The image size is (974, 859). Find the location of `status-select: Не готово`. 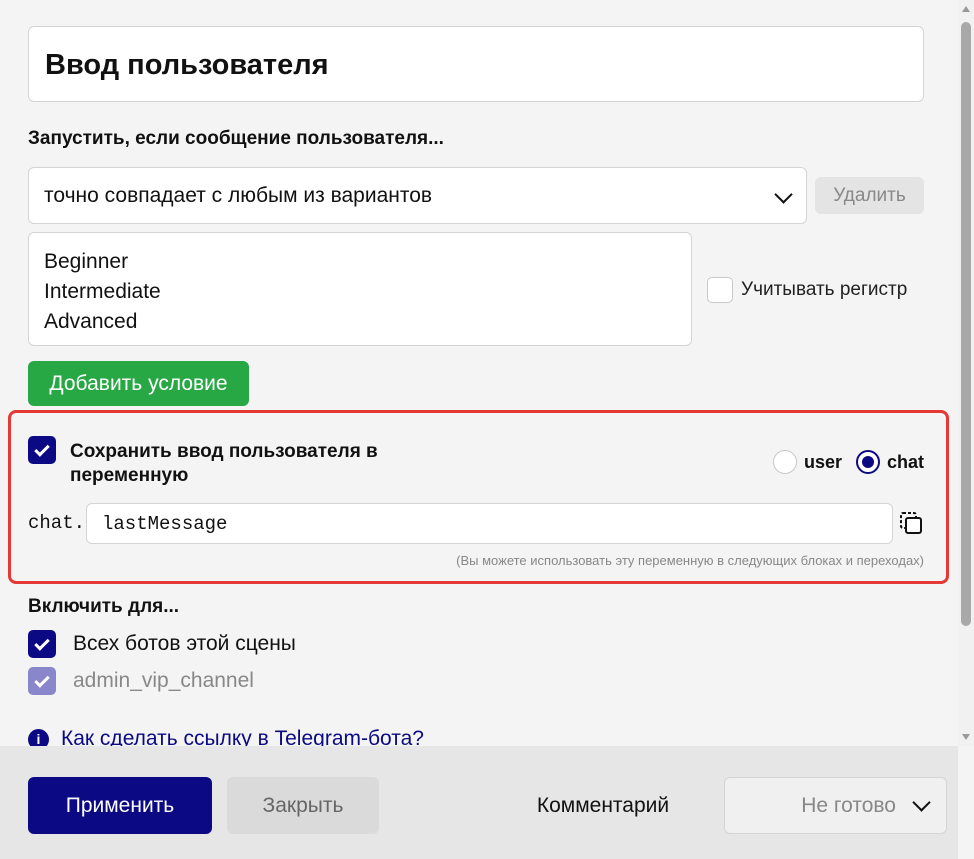

status-select: Не готово is located at coordinates (835, 805).